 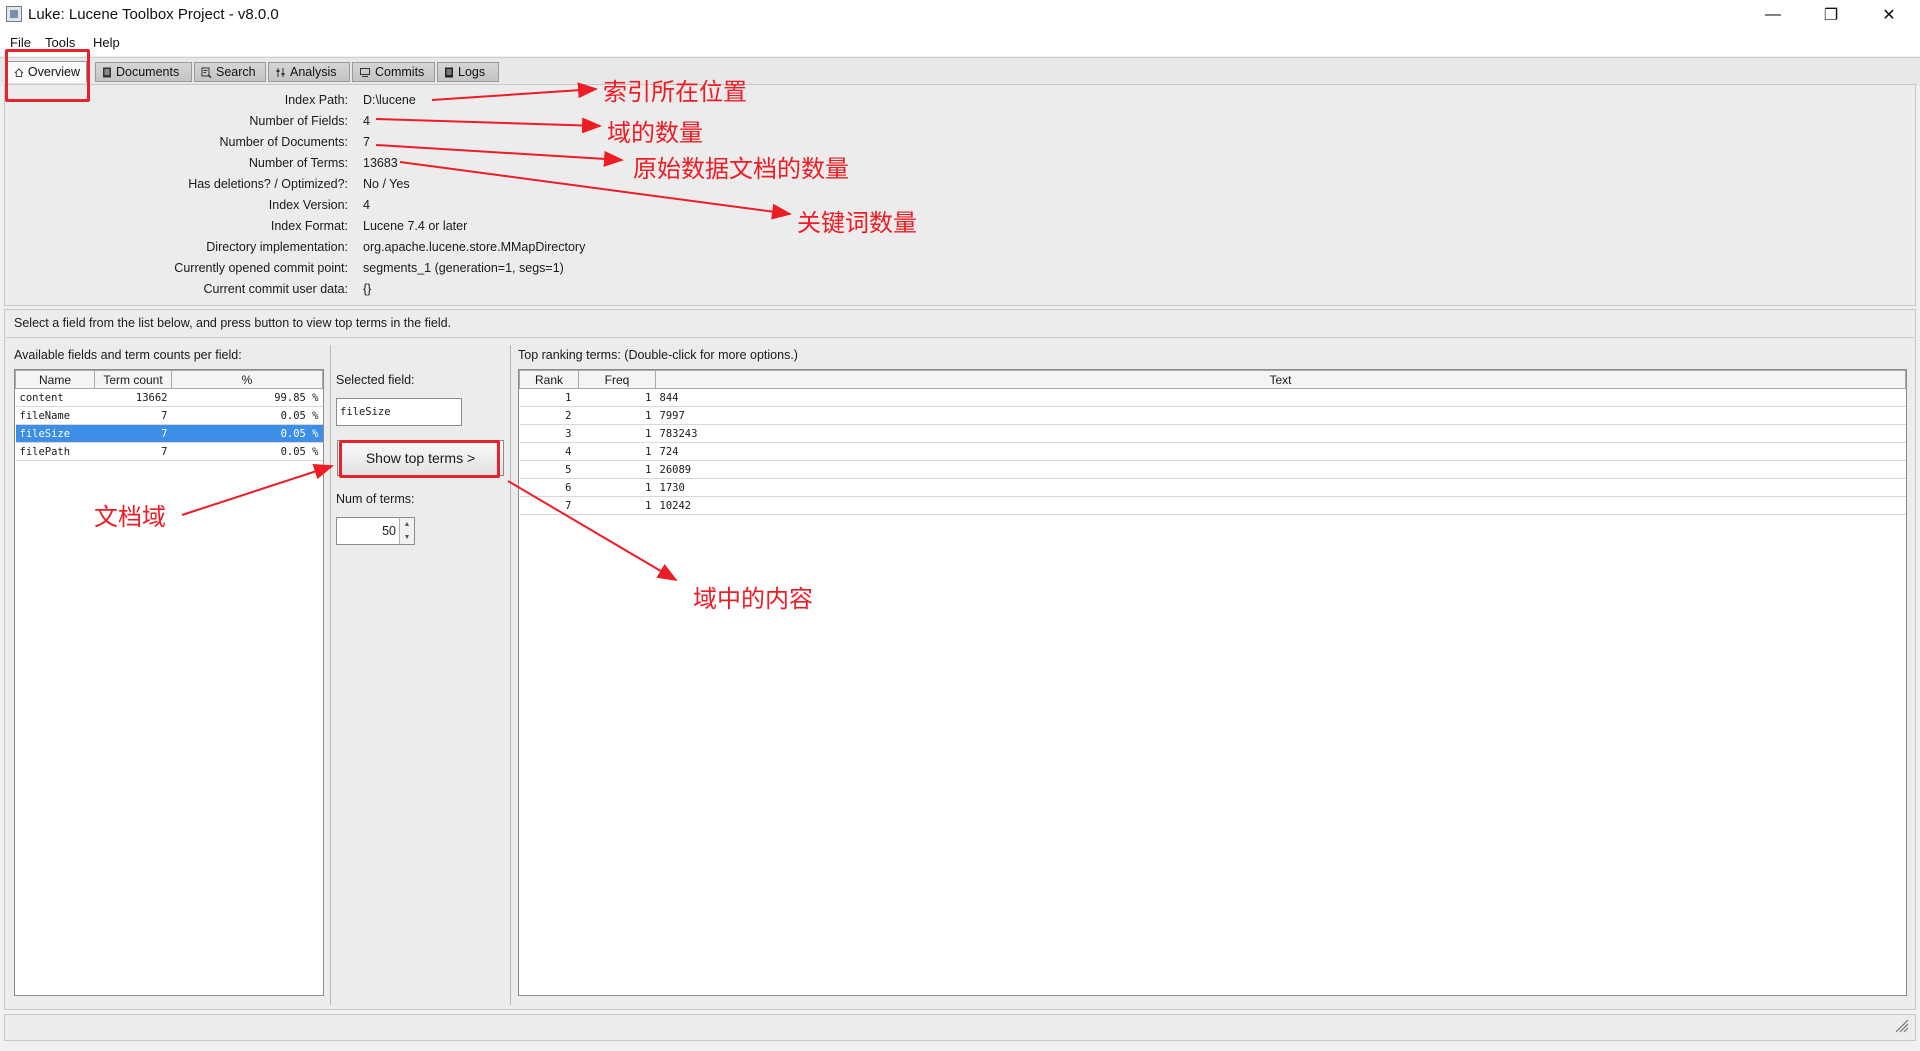 What do you see at coordinates (474, 247) in the screenshot?
I see `directory-impl-value: org.apache.lucene.store.MMapDirectory` at bounding box center [474, 247].